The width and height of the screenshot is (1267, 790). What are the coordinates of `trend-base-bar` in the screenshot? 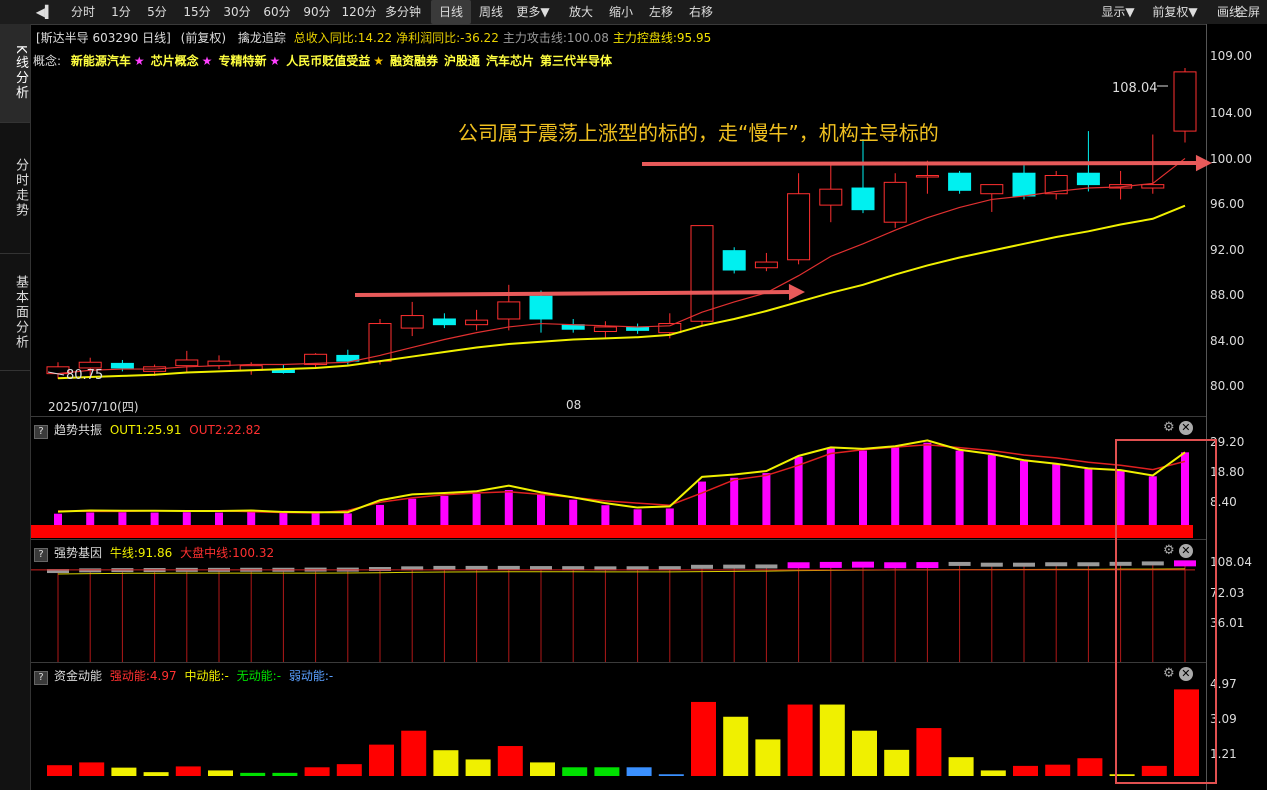 It's located at (612, 531).